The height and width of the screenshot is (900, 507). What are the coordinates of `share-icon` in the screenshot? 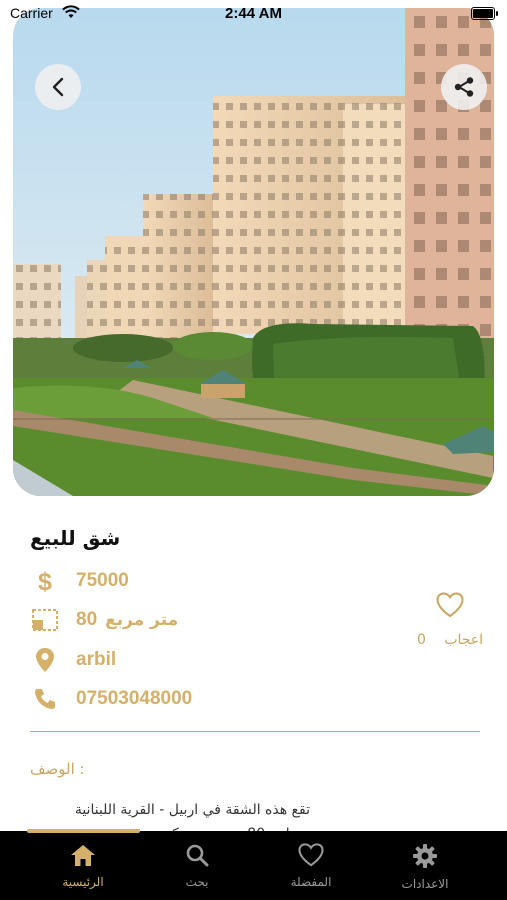 It's located at (464, 87).